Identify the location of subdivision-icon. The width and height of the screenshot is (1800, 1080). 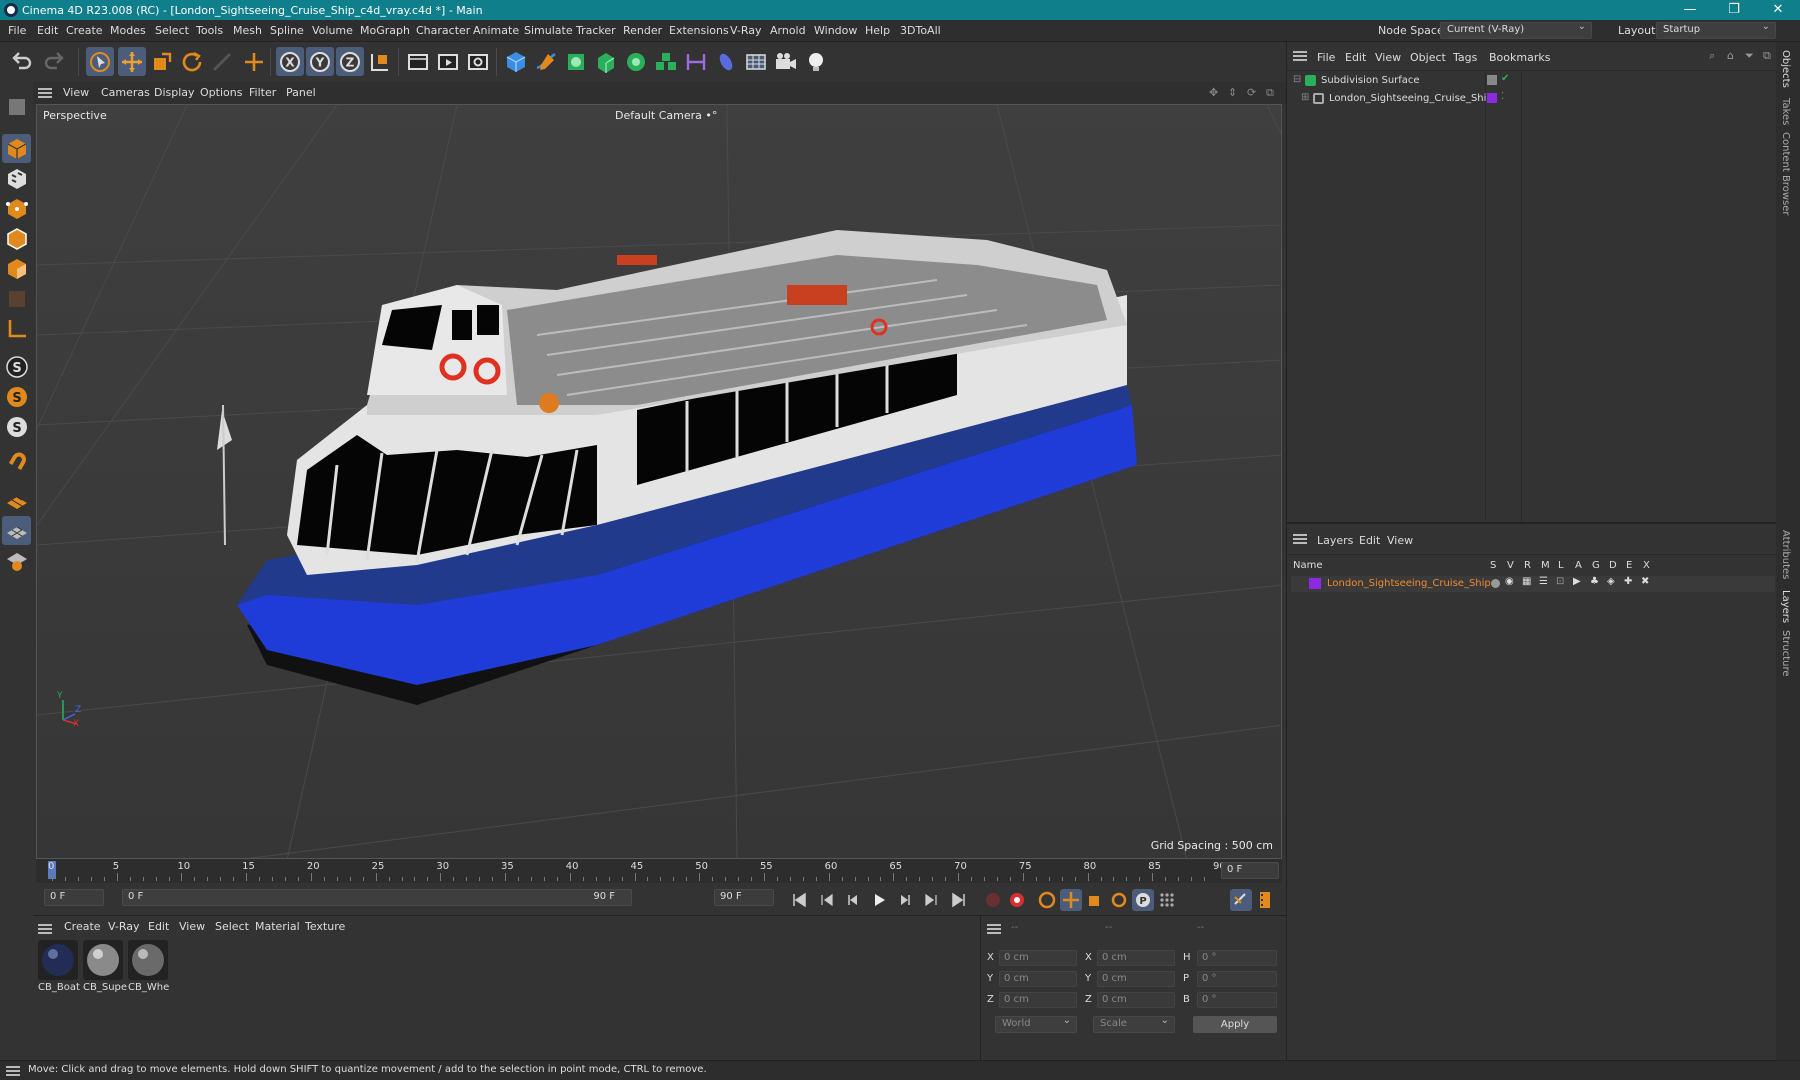
(576, 61).